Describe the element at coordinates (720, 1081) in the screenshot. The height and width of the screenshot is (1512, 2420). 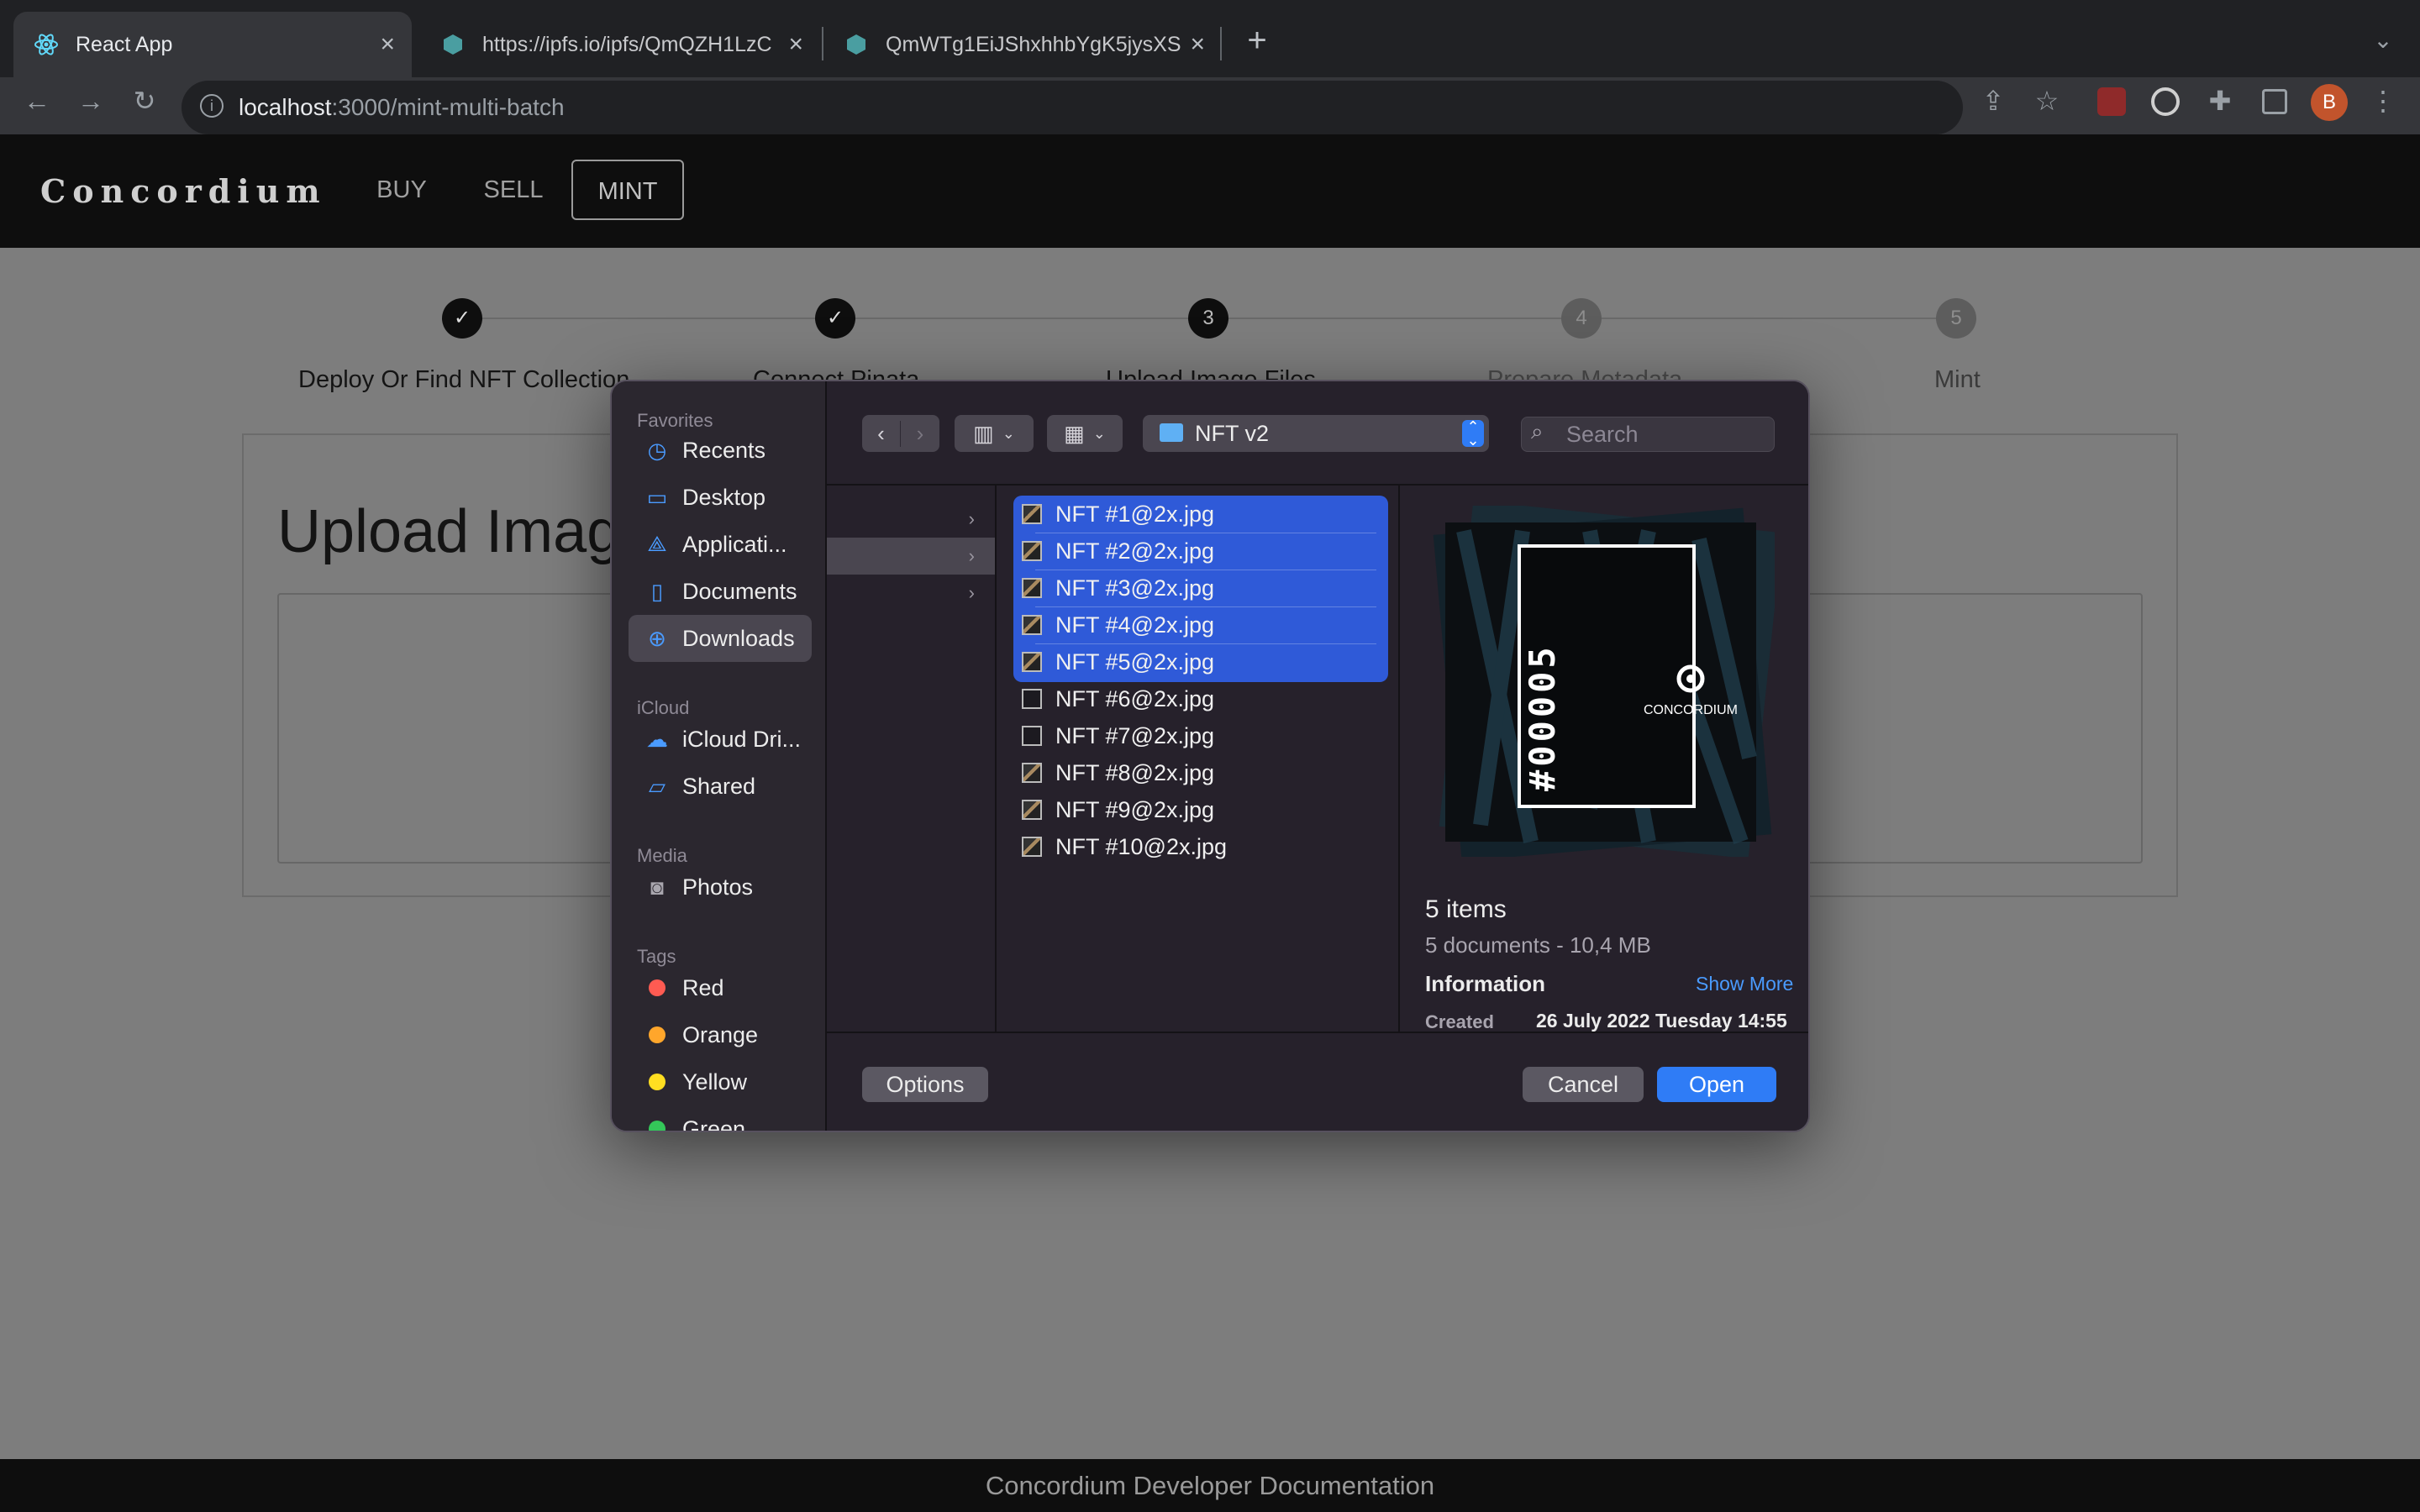
I see `sidebar-tag-yellow: Yellow` at that location.